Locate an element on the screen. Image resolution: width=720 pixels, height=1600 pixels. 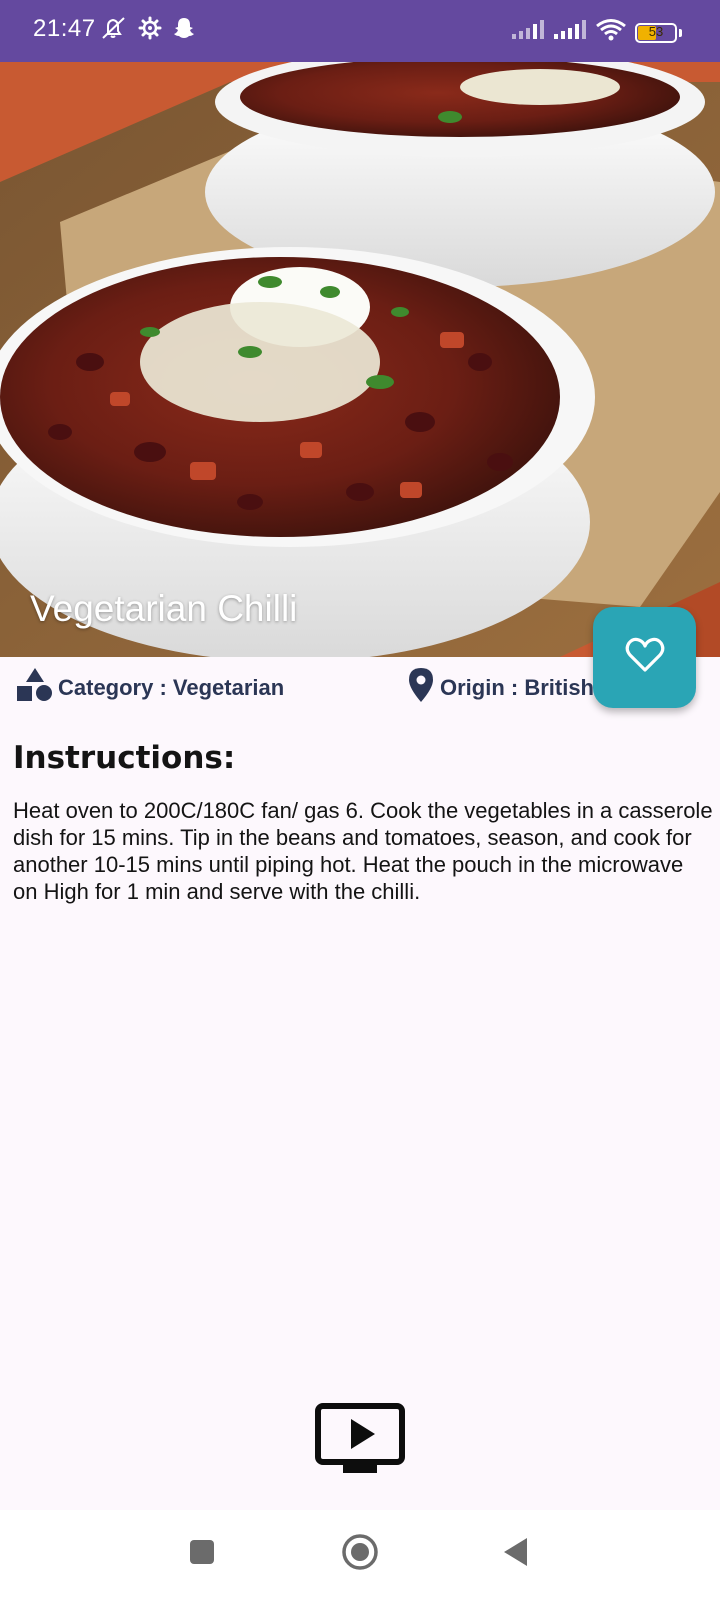
location-pin-icon is located at coordinates (421, 688).